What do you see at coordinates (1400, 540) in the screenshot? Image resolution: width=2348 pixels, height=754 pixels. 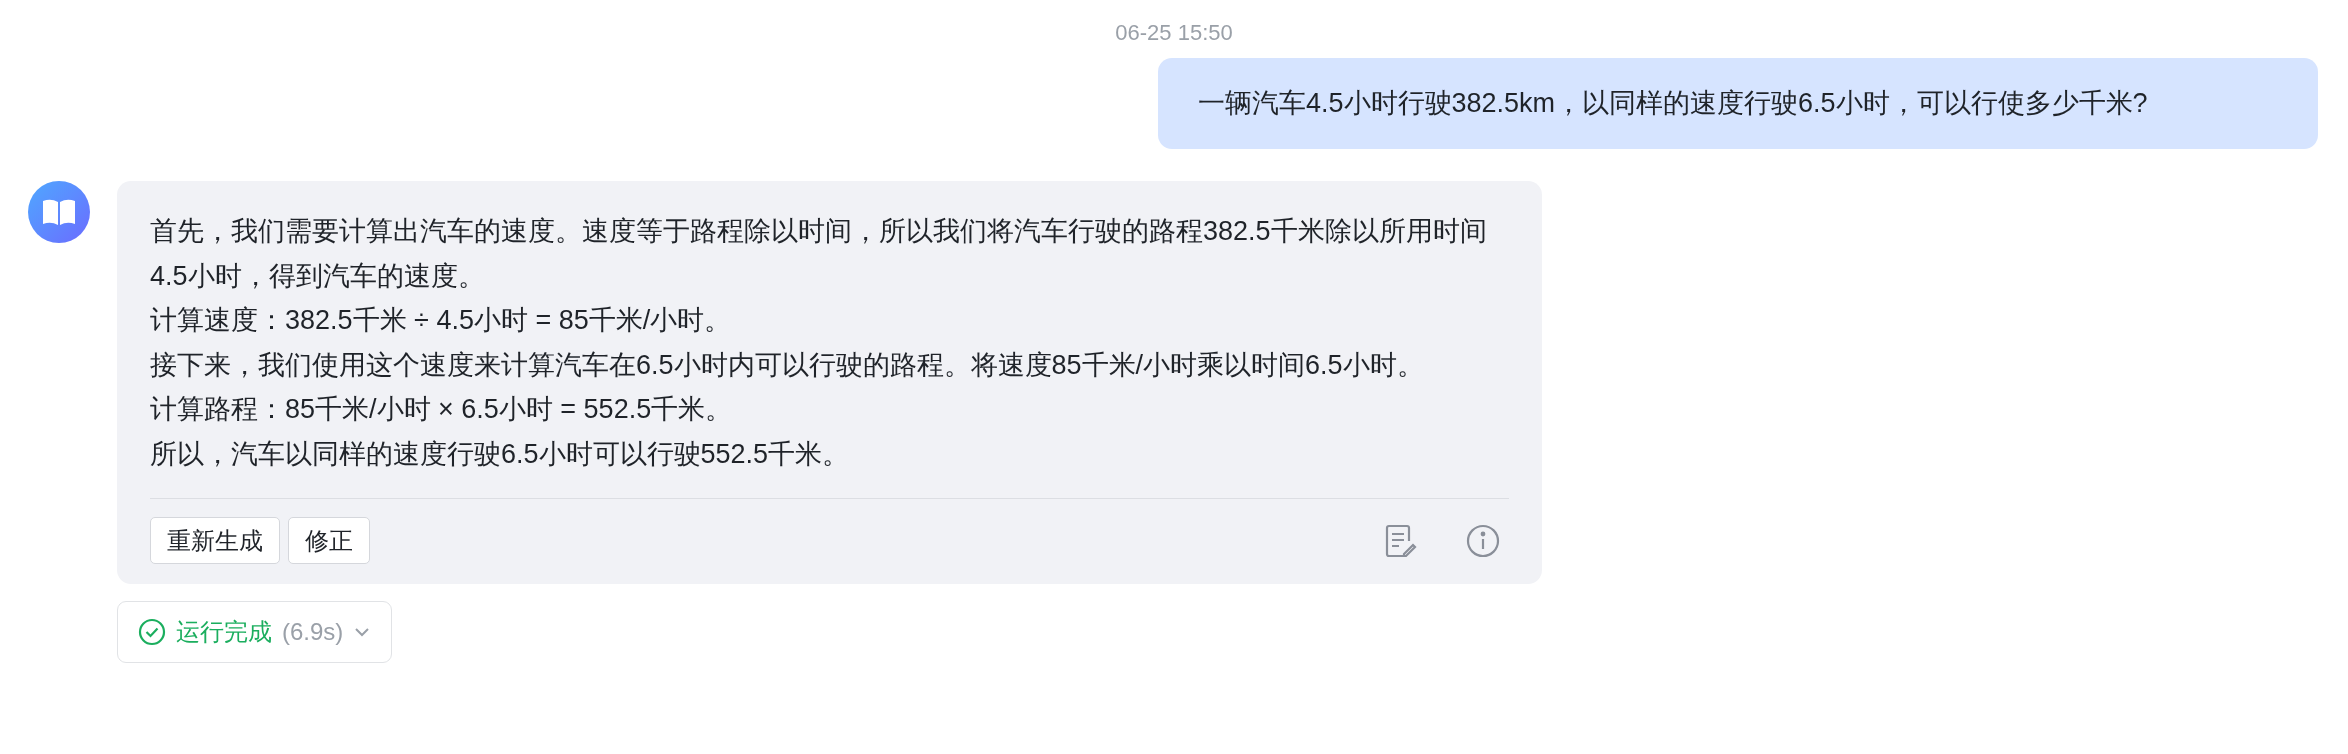 I see `document-edit-icon` at bounding box center [1400, 540].